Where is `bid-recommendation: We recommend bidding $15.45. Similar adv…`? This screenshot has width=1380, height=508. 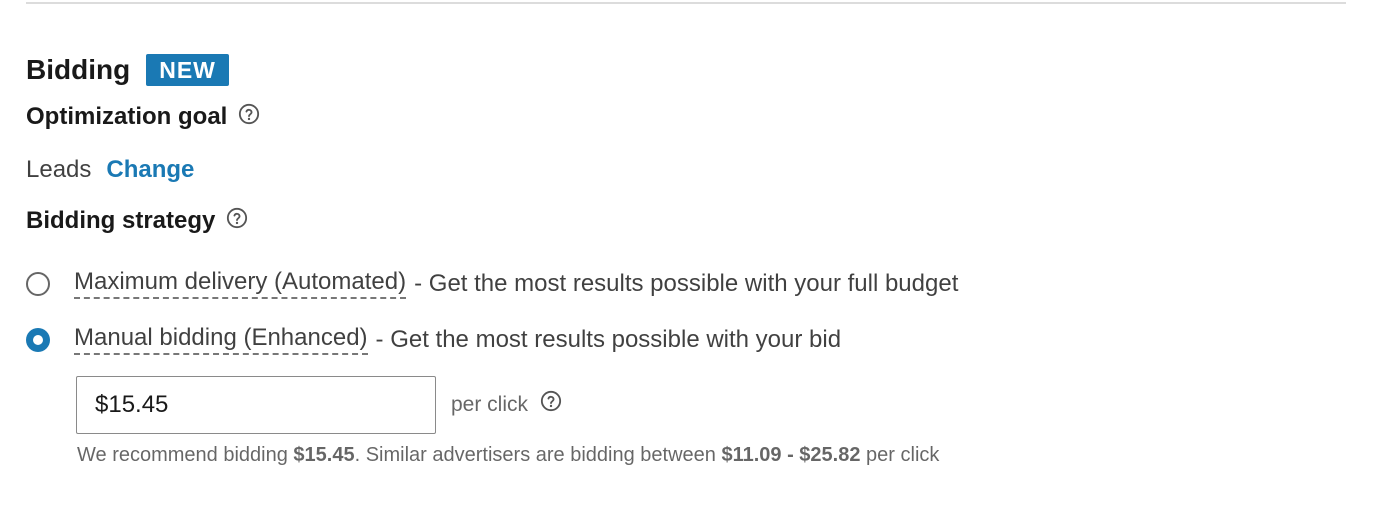 bid-recommendation: We recommend bidding $15.45. Similar adv… is located at coordinates (508, 455).